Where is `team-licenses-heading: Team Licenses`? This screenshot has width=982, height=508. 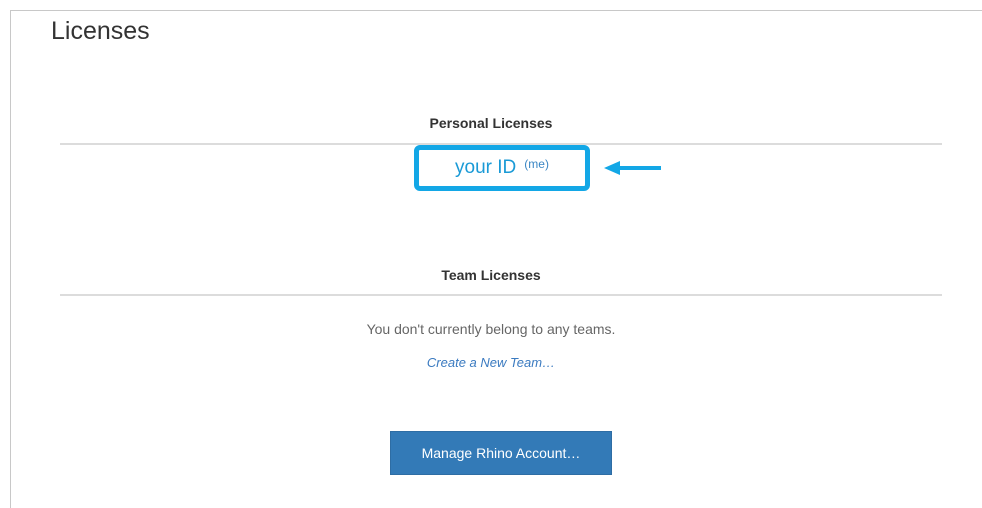
team-licenses-heading: Team Licenses is located at coordinates (491, 275).